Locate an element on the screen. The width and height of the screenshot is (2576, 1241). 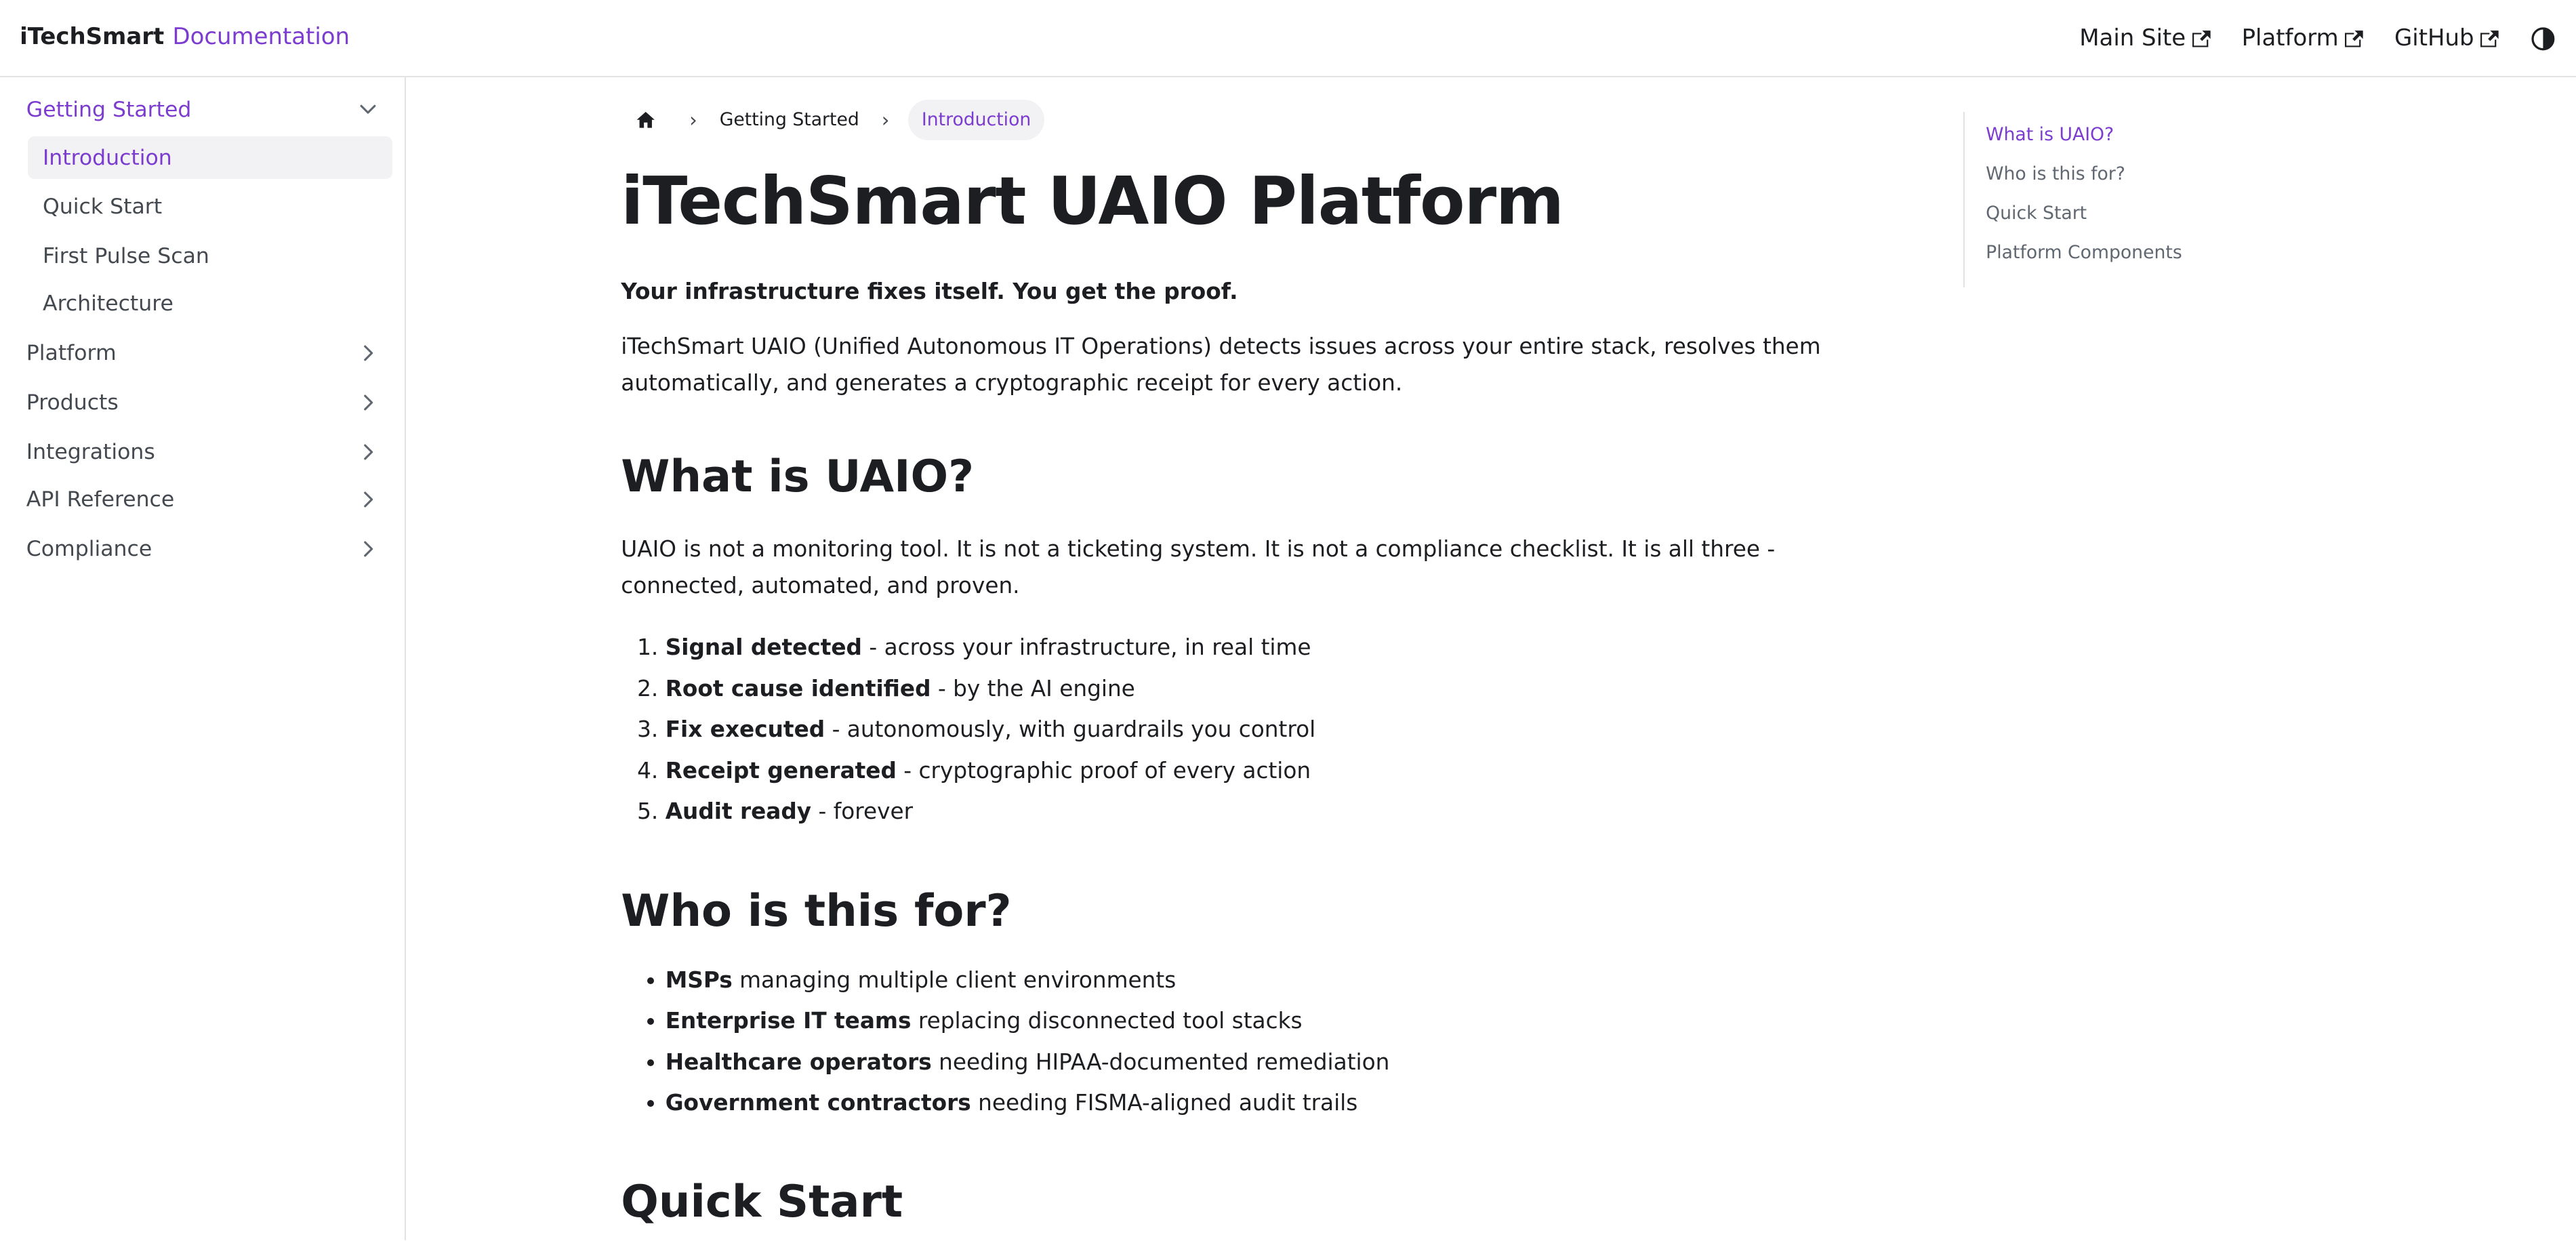
brand-logo: iTechSmart is located at coordinates (92, 38).